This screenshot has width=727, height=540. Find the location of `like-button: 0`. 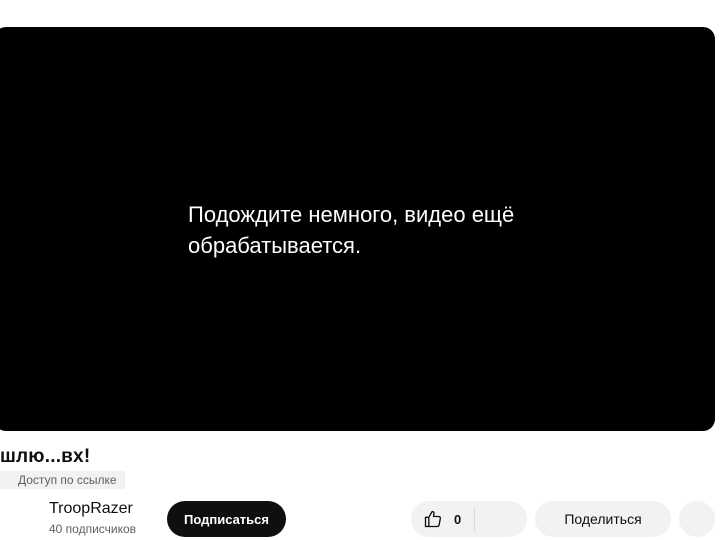

like-button: 0 is located at coordinates (442, 519).